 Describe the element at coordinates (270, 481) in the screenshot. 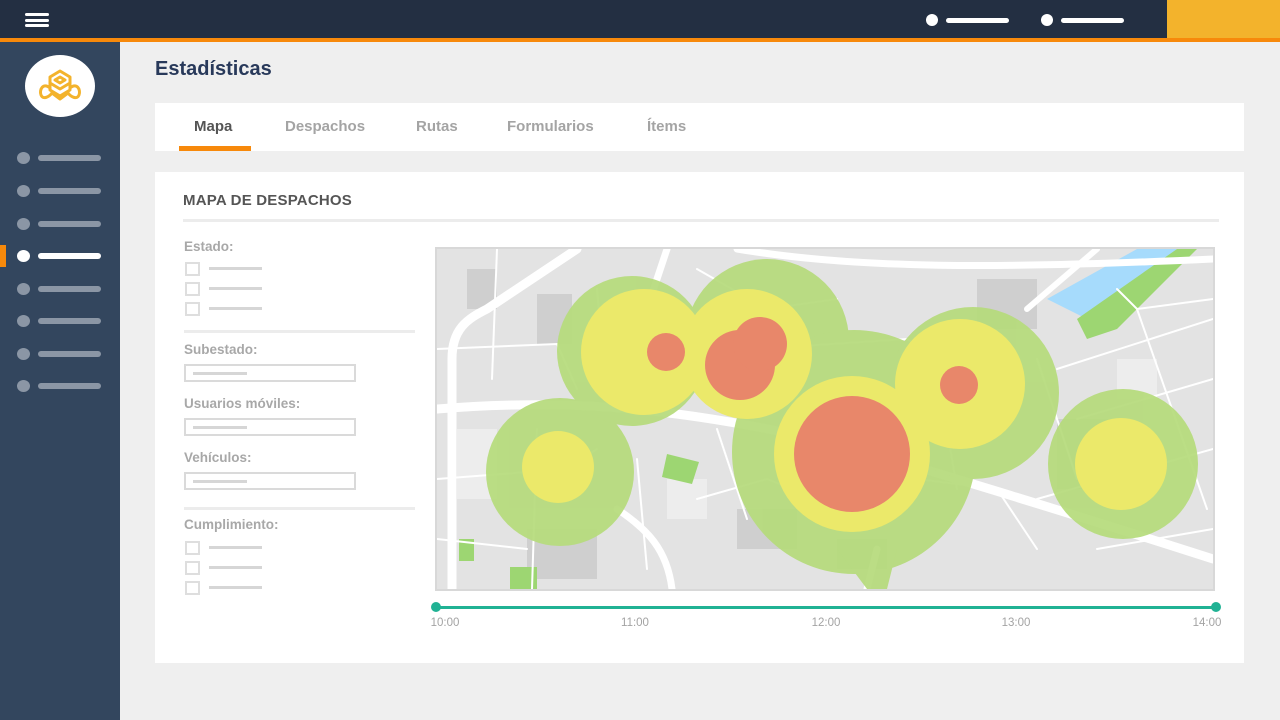

I see `vehiculos-input` at that location.